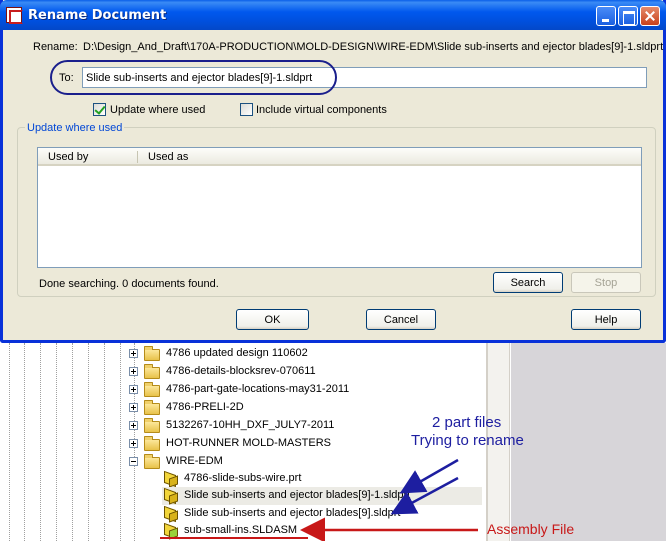 This screenshot has height=541, width=666. I want to click on update-where-used-checkbox, so click(99, 109).